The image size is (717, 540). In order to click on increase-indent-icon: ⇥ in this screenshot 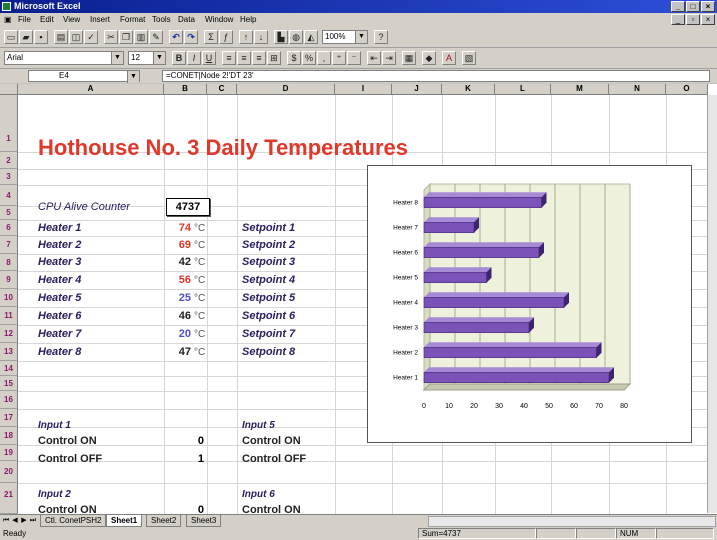, I will do `click(389, 58)`.